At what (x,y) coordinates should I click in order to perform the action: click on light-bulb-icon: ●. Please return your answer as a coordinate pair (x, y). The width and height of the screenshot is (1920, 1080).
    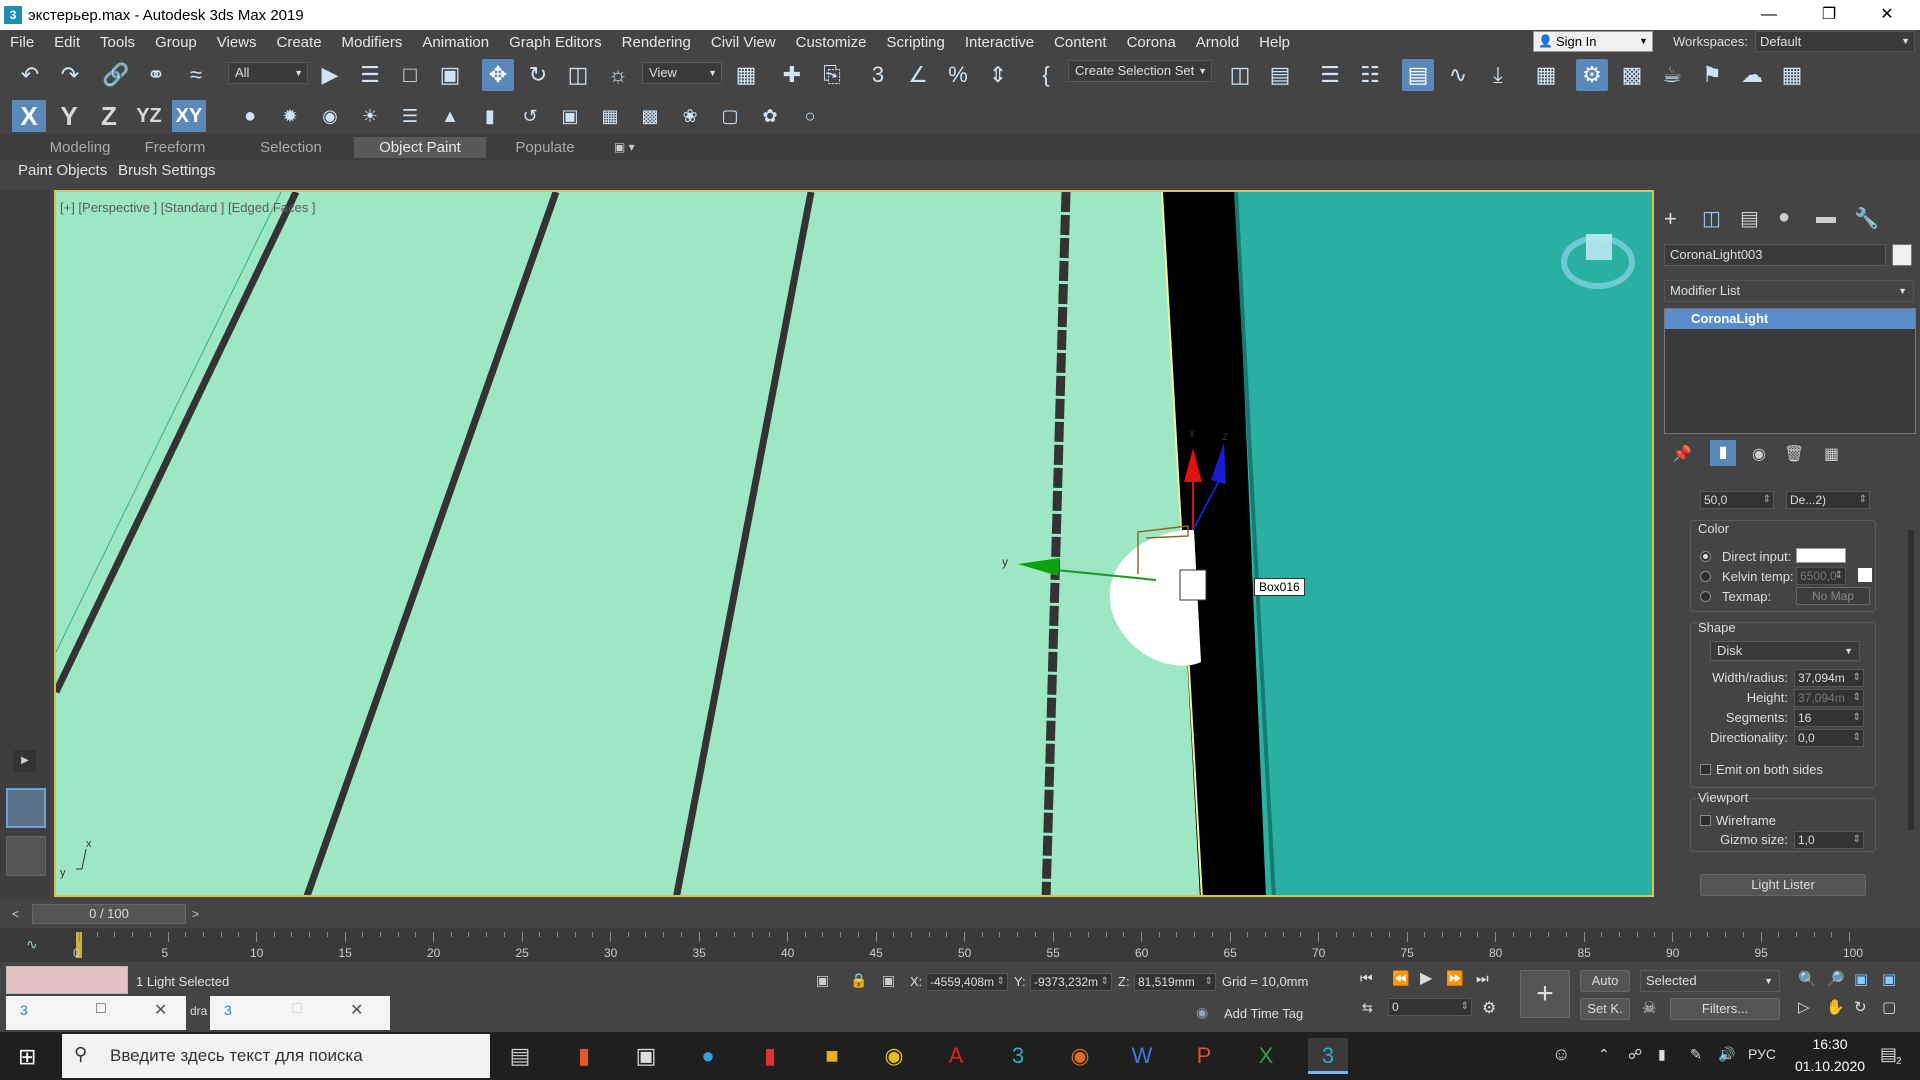
    Looking at the image, I should click on (250, 116).